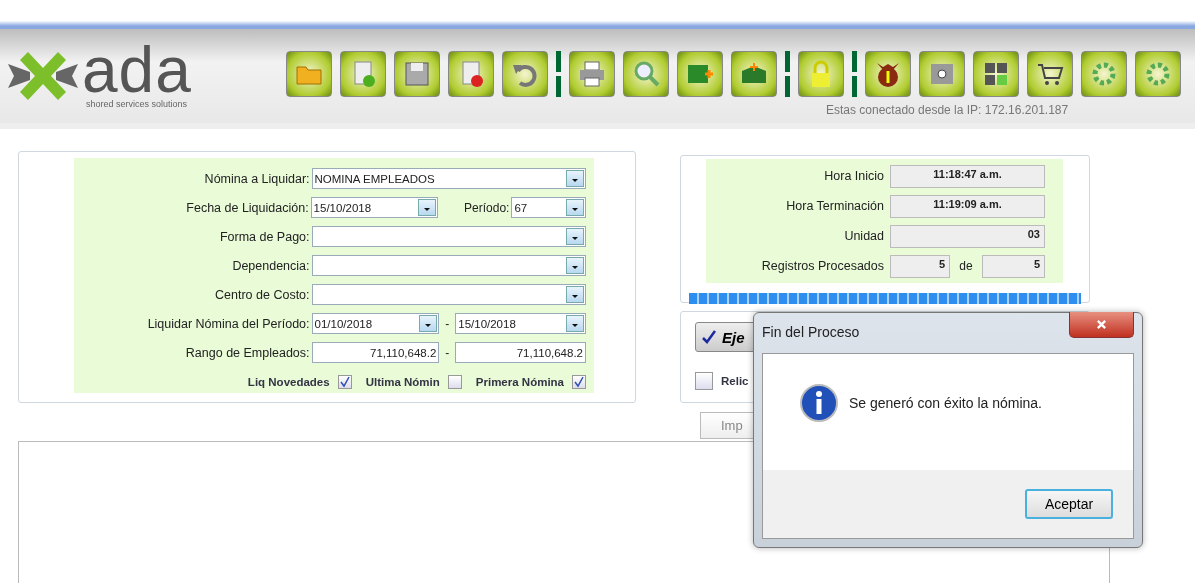 This screenshot has height=583, width=1195. I want to click on lock-icon, so click(821, 74).